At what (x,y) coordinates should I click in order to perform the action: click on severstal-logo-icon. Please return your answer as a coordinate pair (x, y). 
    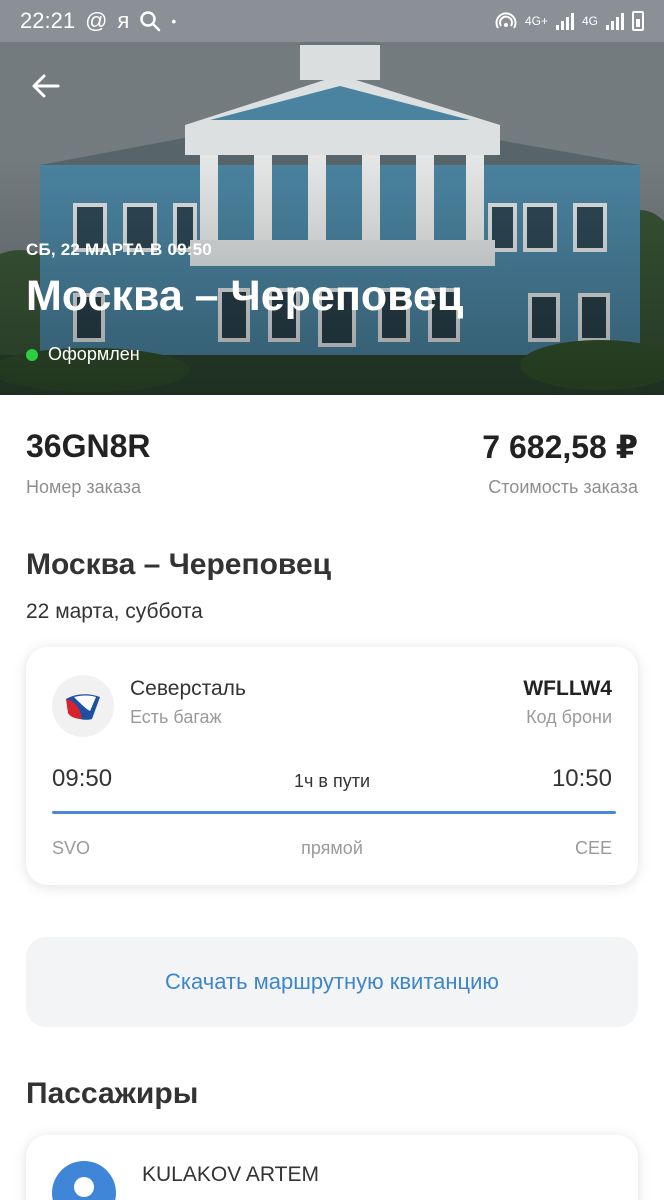
    Looking at the image, I should click on (83, 707).